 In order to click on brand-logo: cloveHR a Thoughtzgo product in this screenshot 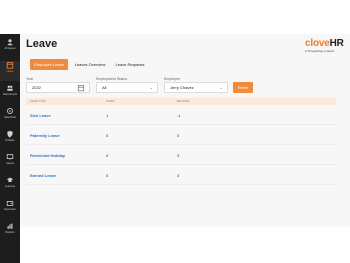, I will do `click(325, 46)`.